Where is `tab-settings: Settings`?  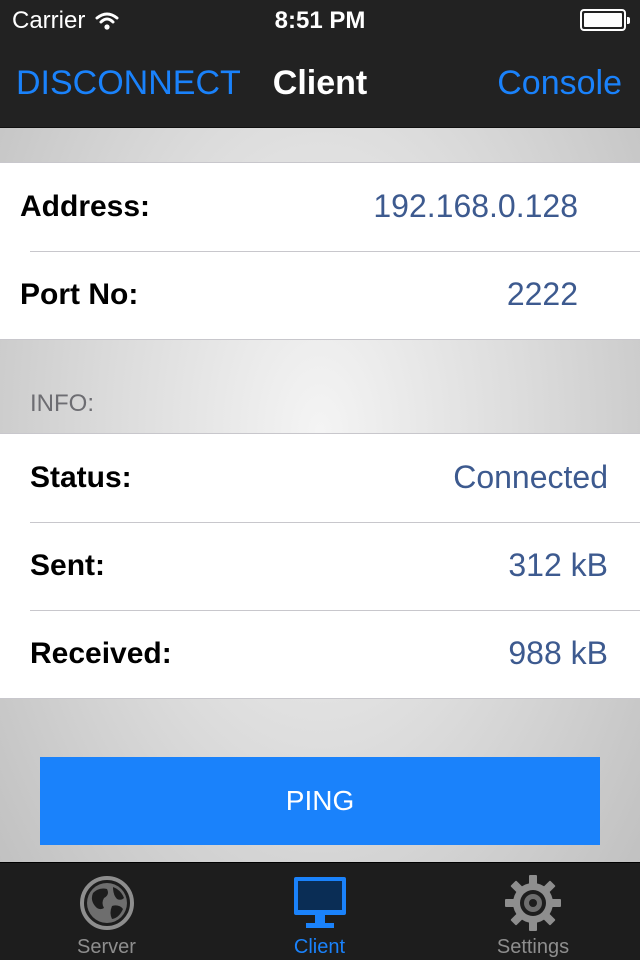 tab-settings: Settings is located at coordinates (533, 911).